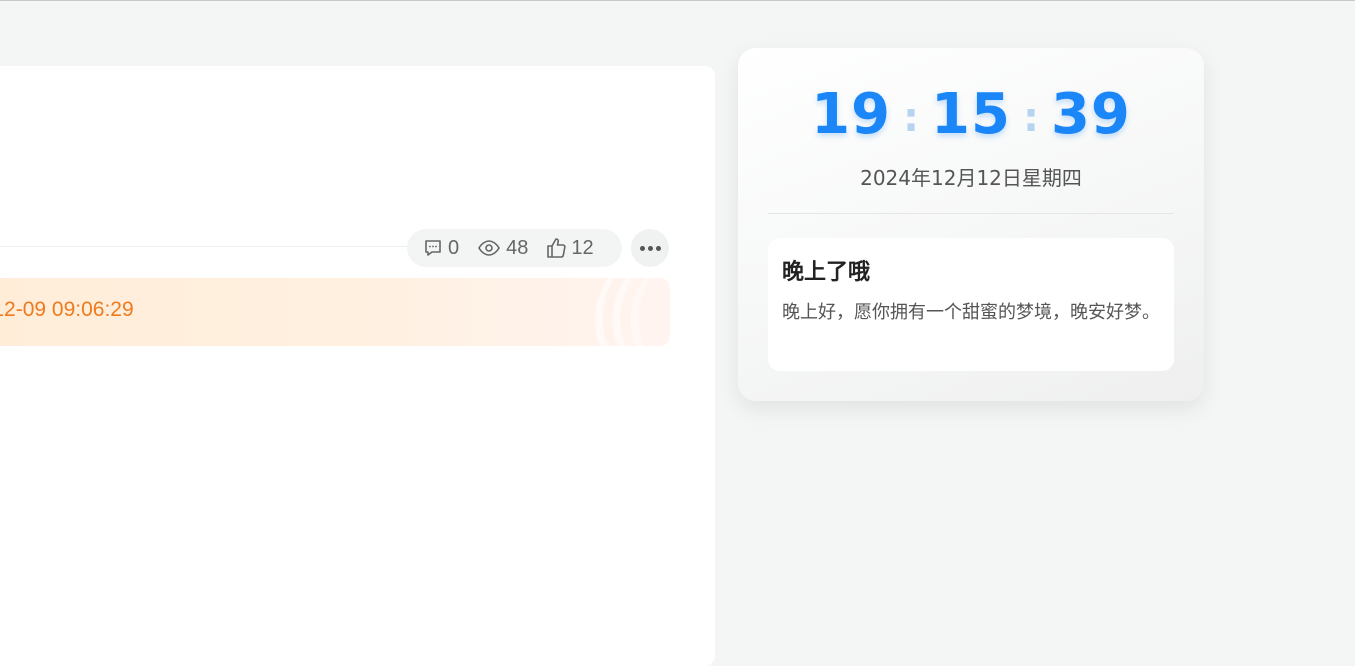 This screenshot has width=1355, height=666. Describe the element at coordinates (642, 248) in the screenshot. I see `more-icon` at that location.